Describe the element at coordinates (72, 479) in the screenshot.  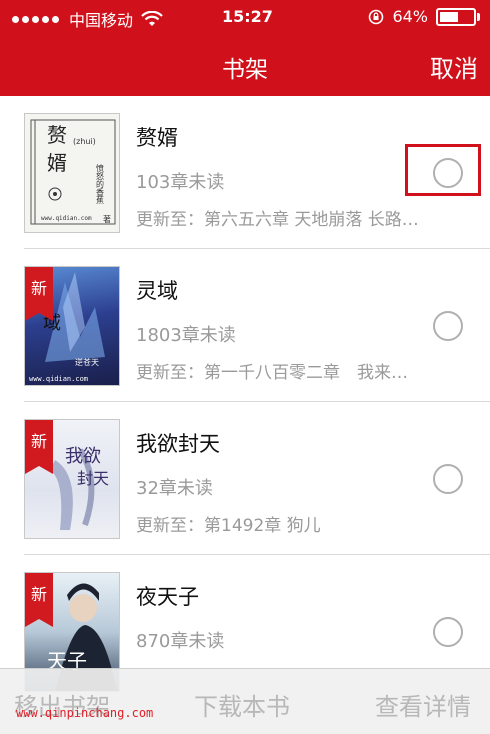
I see `book-cover: 我欲 封天 新` at that location.